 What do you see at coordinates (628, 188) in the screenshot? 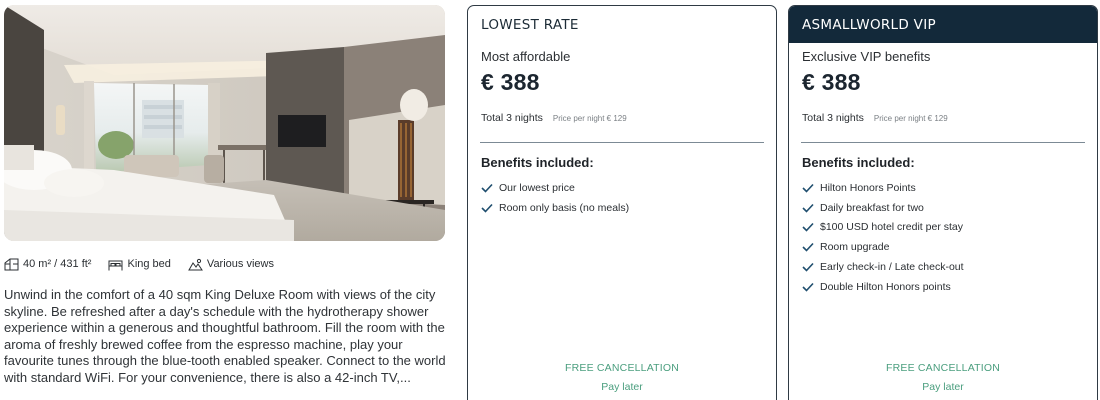
I see `benefit-item: Our lowest price` at bounding box center [628, 188].